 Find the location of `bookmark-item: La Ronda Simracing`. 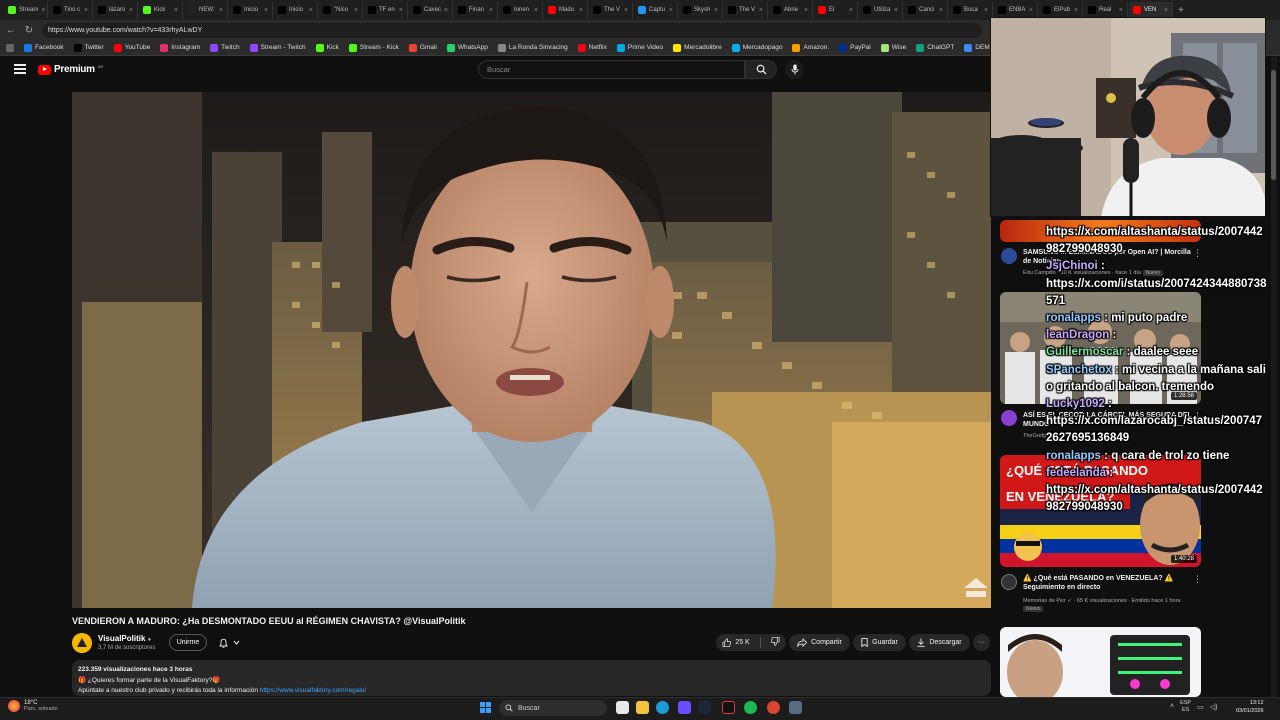

bookmark-item: La Ronda Simracing is located at coordinates (532, 47).